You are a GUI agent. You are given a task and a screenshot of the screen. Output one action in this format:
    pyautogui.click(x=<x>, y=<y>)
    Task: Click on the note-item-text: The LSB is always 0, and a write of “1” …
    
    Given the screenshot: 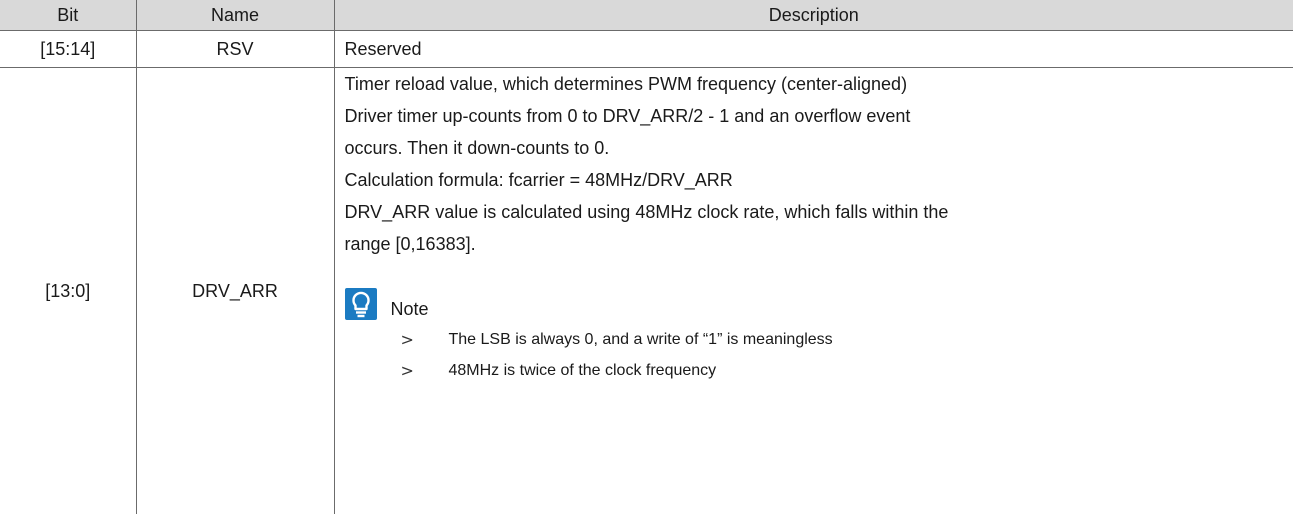 What is the action you would take?
    pyautogui.click(x=640, y=339)
    